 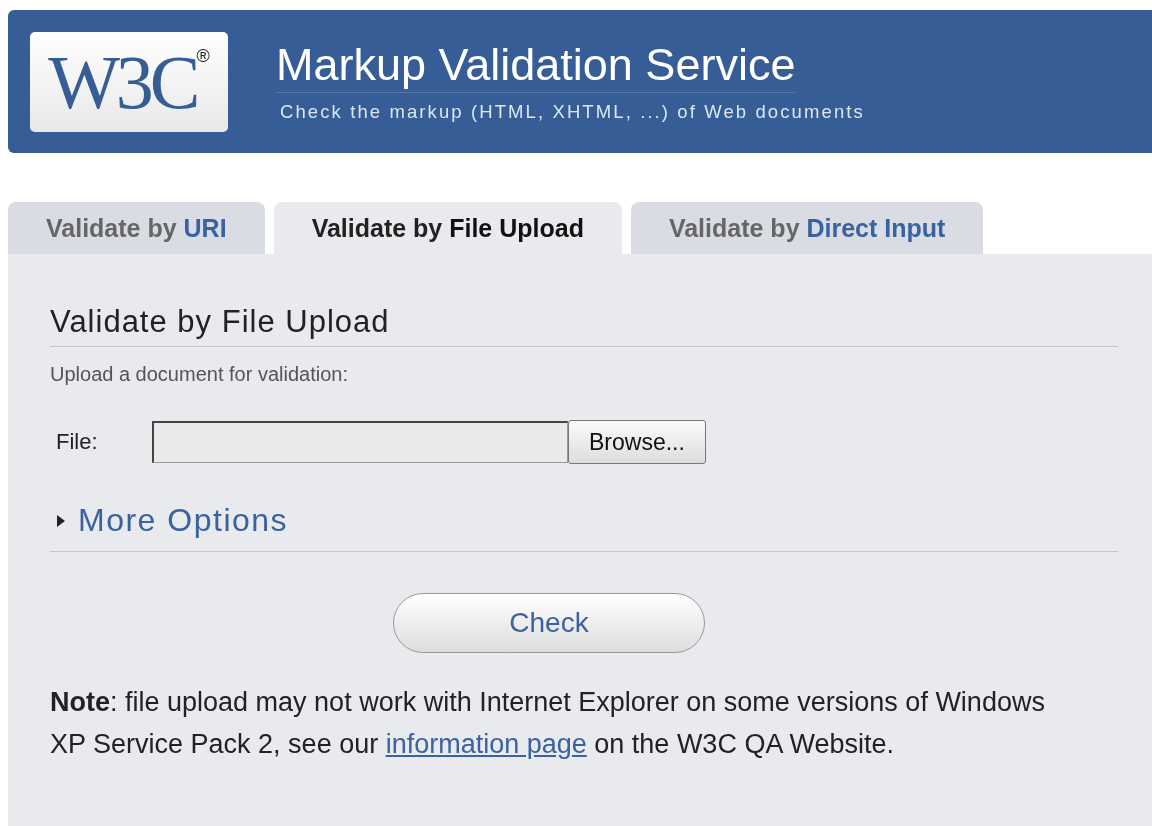 I want to click on tab: Validate by Direct Input, so click(x=807, y=228).